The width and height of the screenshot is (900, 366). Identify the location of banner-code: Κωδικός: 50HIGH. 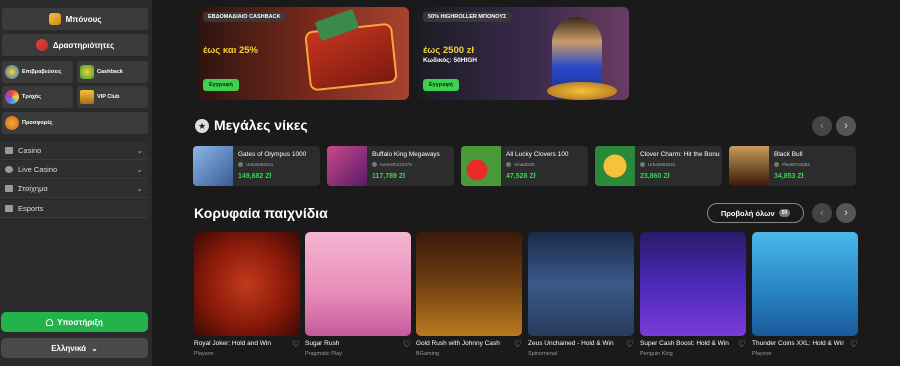
(450, 60).